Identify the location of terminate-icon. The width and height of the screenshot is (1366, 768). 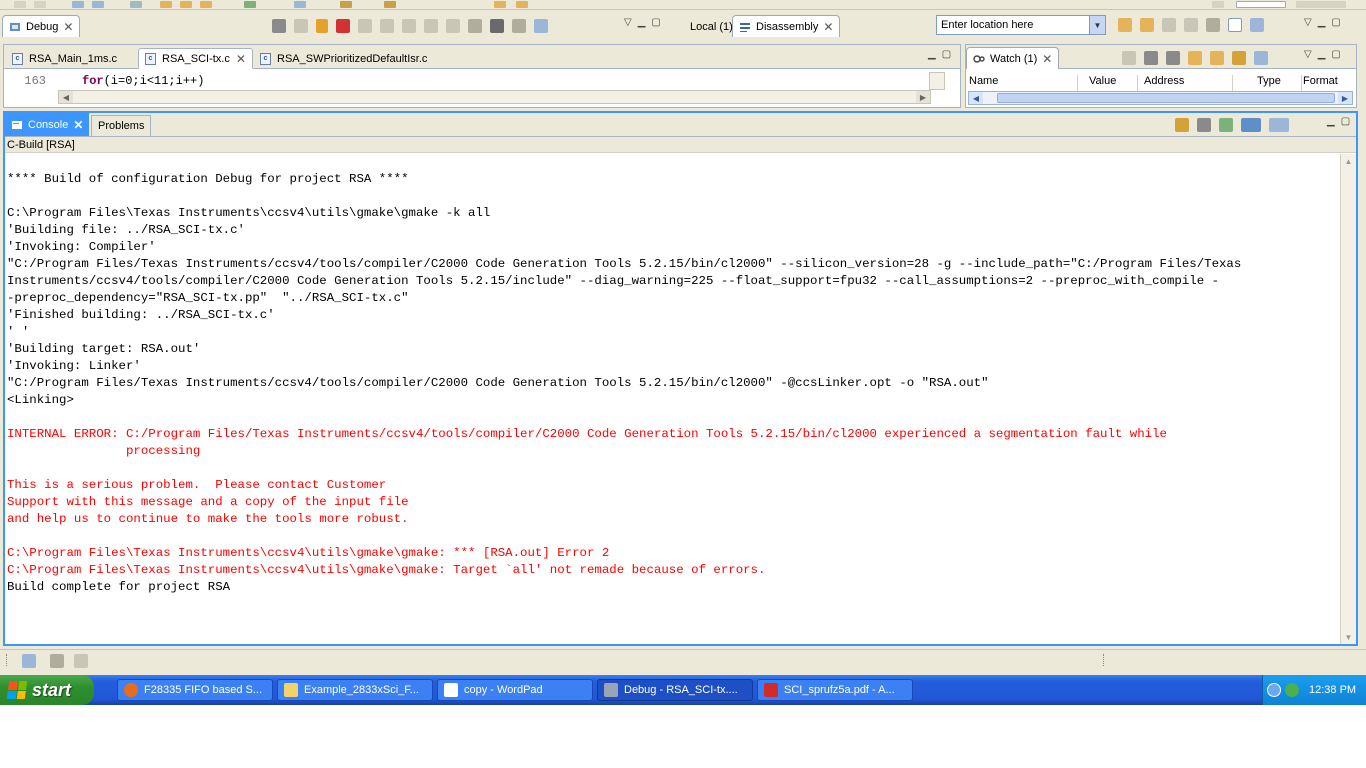
(343, 26).